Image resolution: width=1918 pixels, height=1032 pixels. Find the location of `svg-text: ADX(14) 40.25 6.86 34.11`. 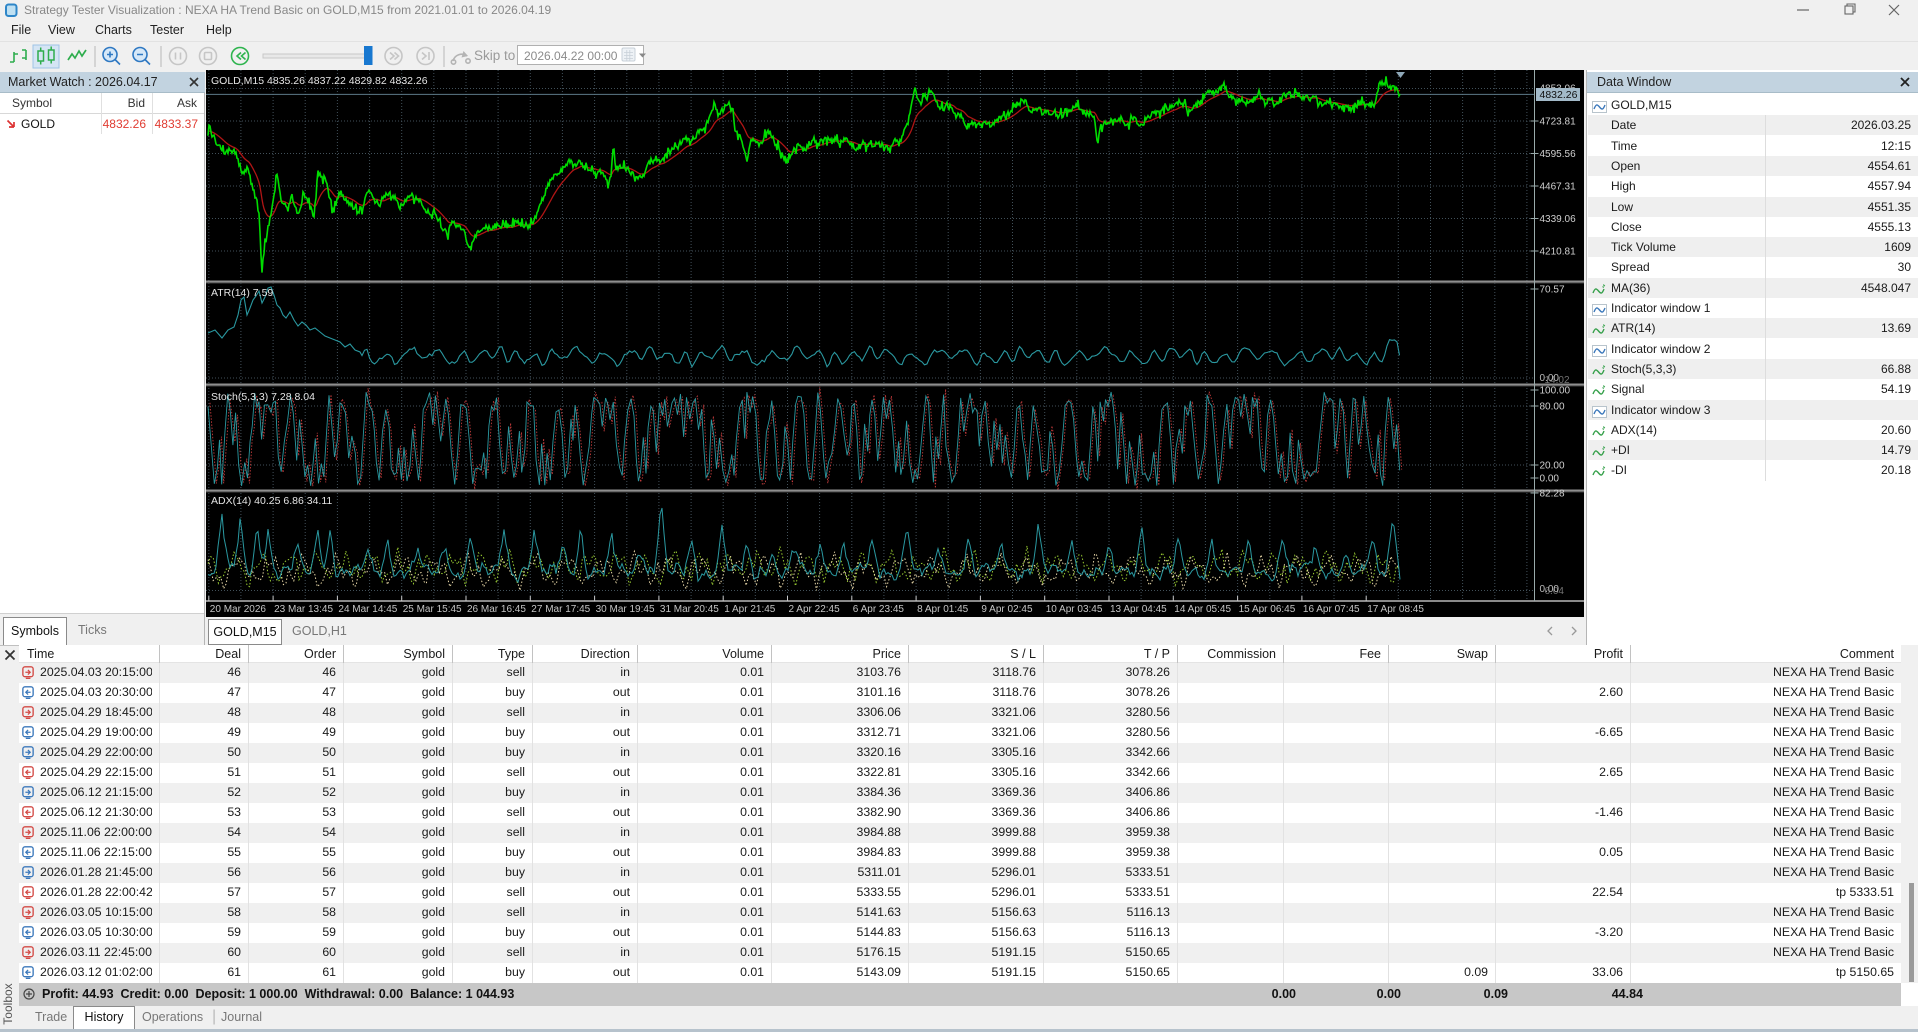

svg-text: ADX(14) 40.25 6.86 34.11 is located at coordinates (271, 501).